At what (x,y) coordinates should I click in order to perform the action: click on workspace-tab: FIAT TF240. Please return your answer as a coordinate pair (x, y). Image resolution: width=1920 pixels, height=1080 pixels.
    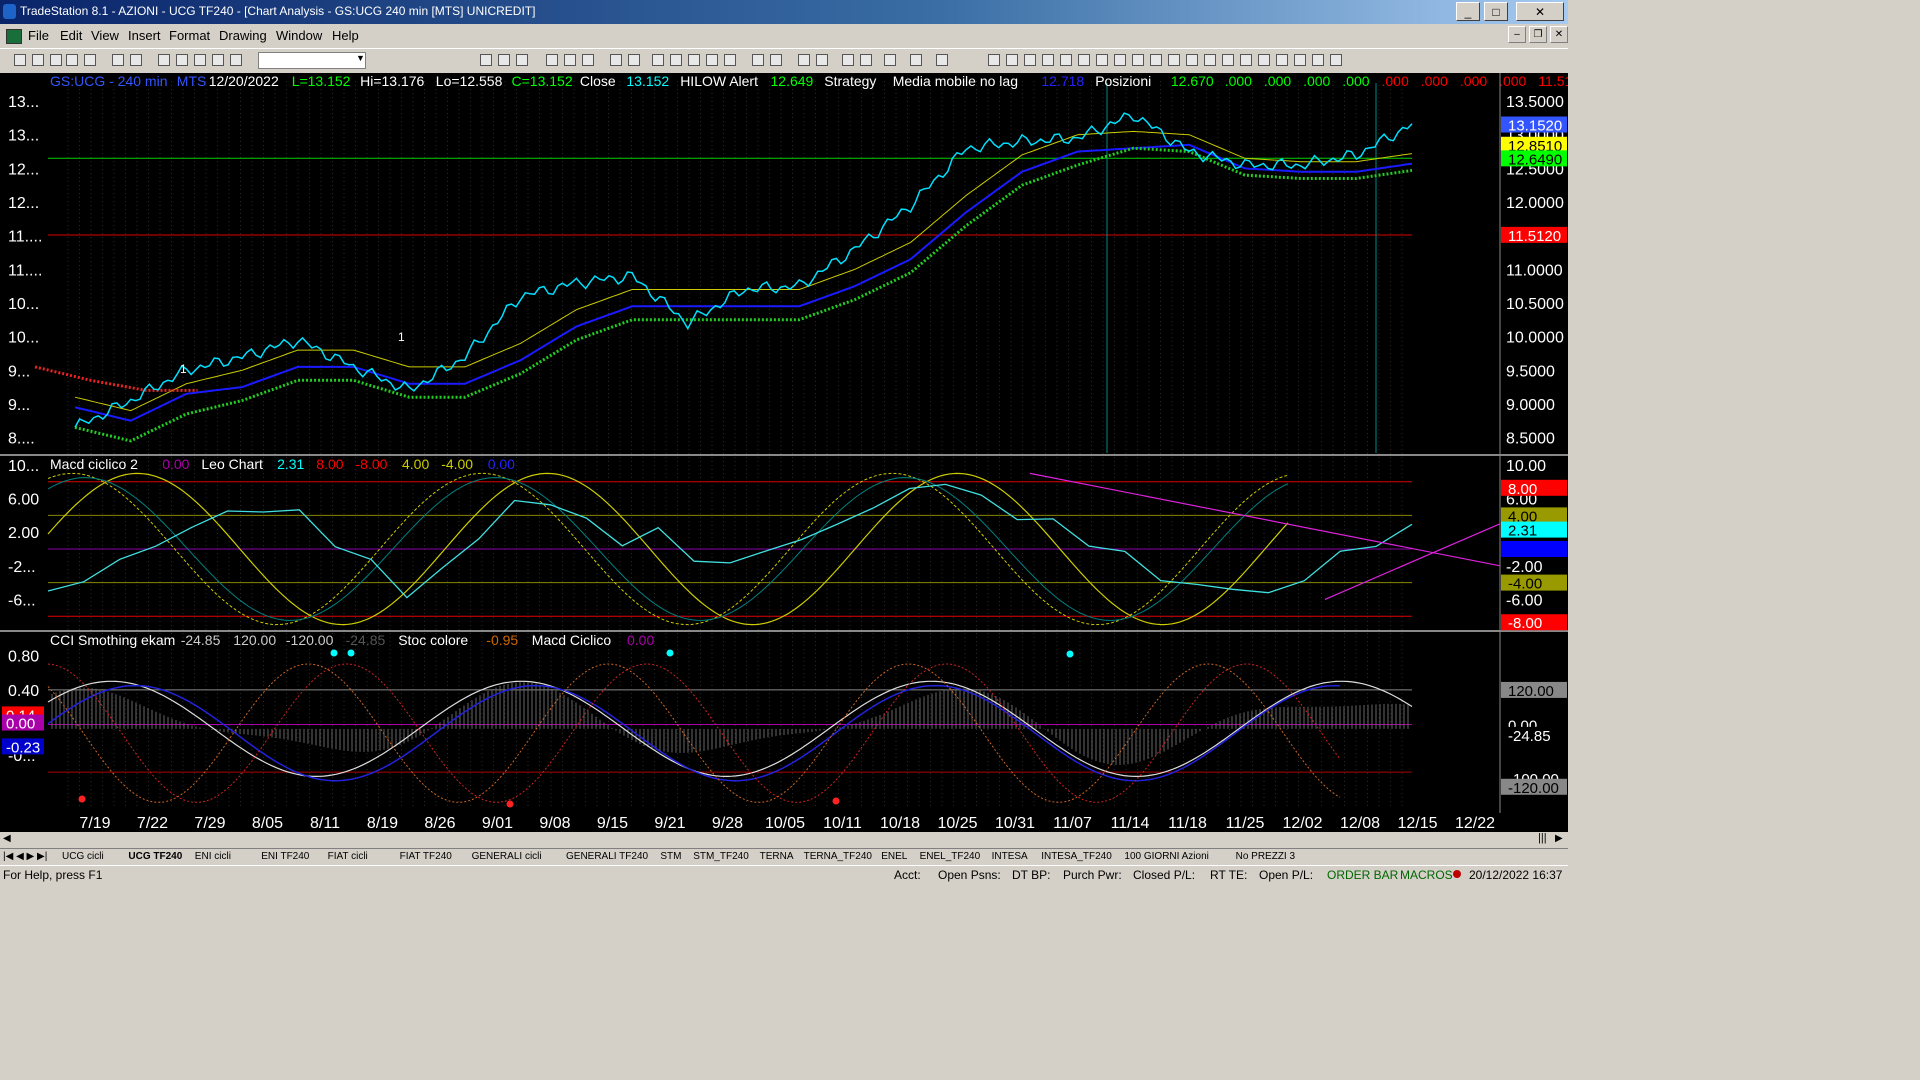
    Looking at the image, I should click on (426, 856).